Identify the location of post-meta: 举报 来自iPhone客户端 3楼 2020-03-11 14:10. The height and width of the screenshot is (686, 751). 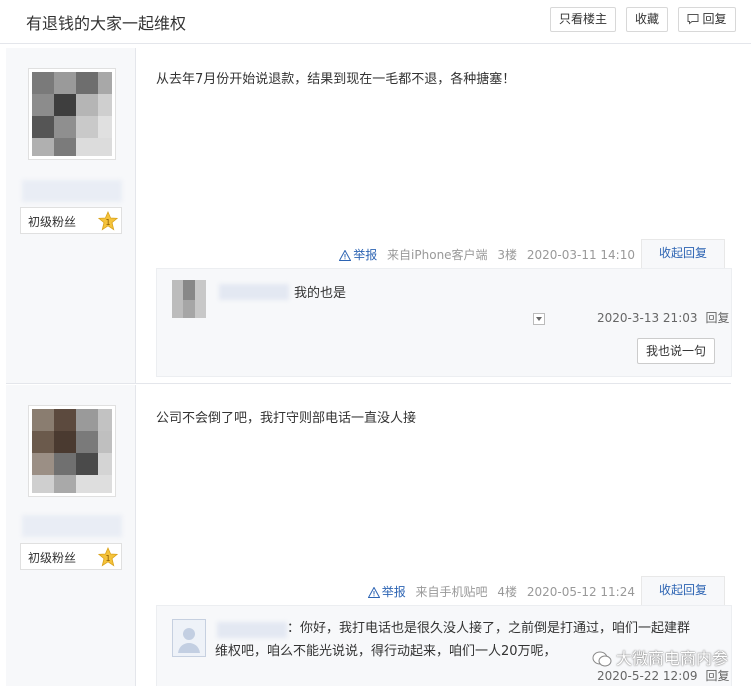
(490, 254).